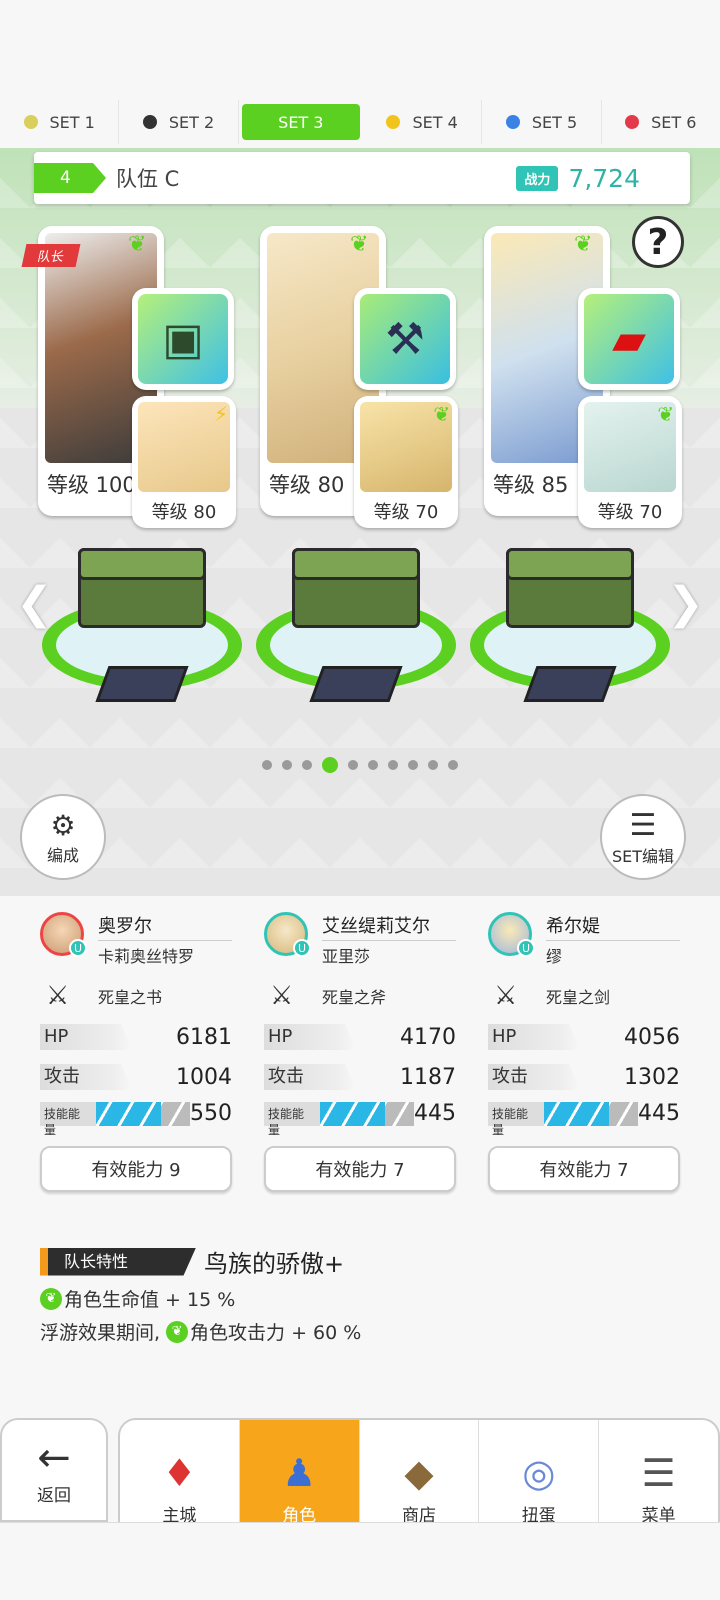  What do you see at coordinates (204, 1037) in the screenshot?
I see `hp-value: 6181` at bounding box center [204, 1037].